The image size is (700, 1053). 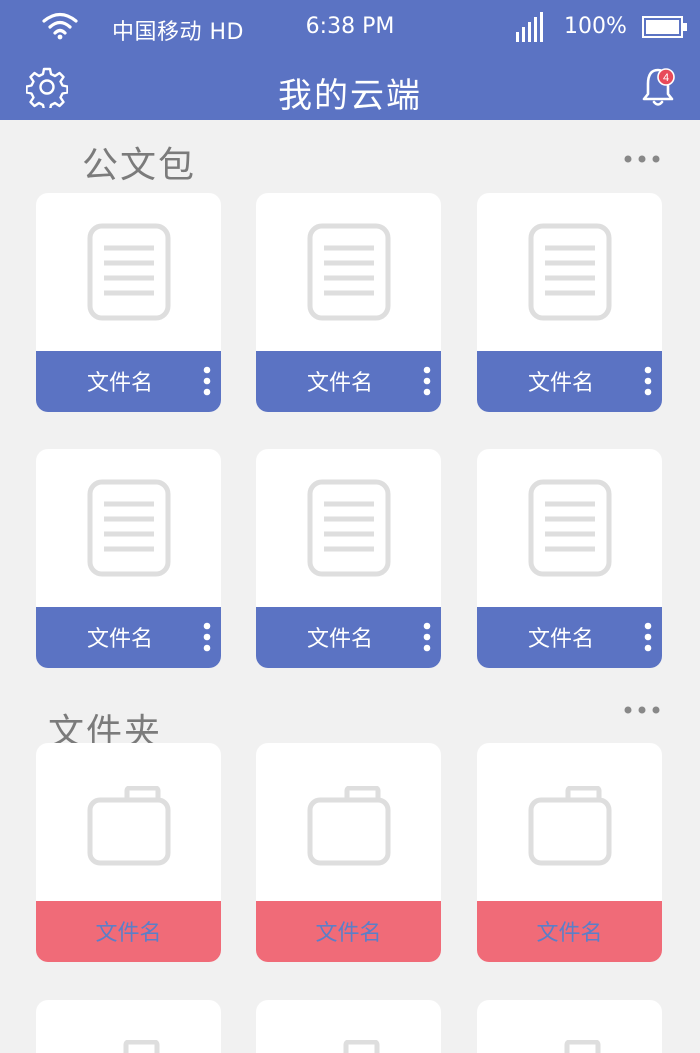 I want to click on app-header: 中国移动 HD 6:38 PM 100% 我的云端 4, so click(x=350, y=60).